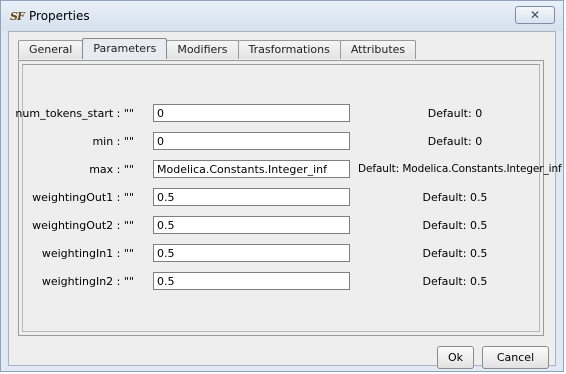 This screenshot has height=374, width=566. What do you see at coordinates (251, 141) in the screenshot?
I see `min-input` at bounding box center [251, 141].